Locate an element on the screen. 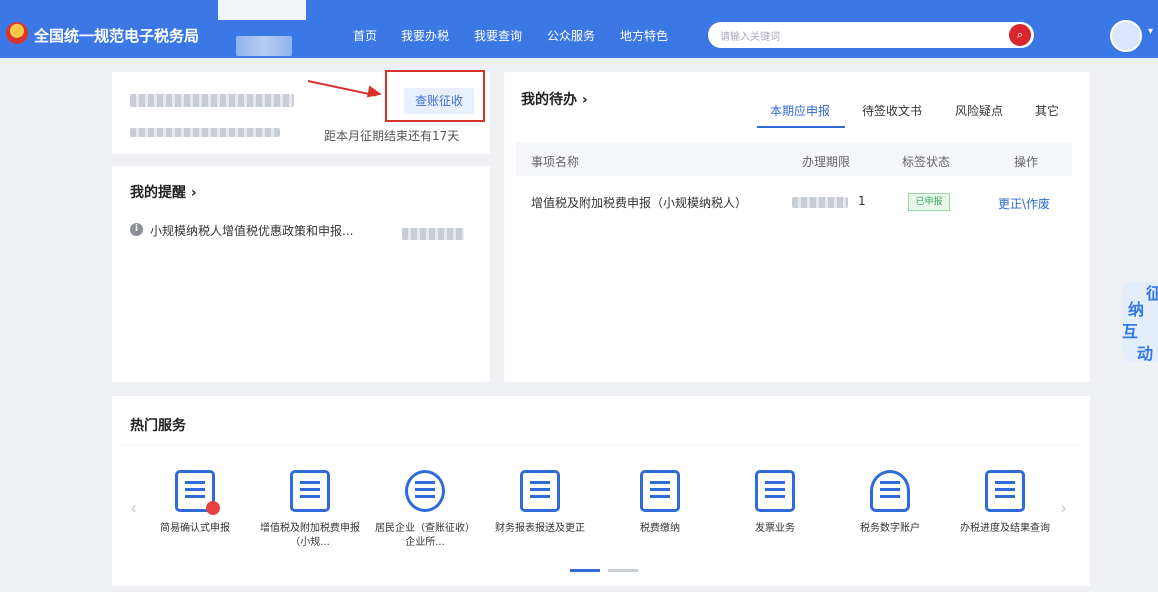  col-item-name: 事项名称 is located at coordinates (555, 162).